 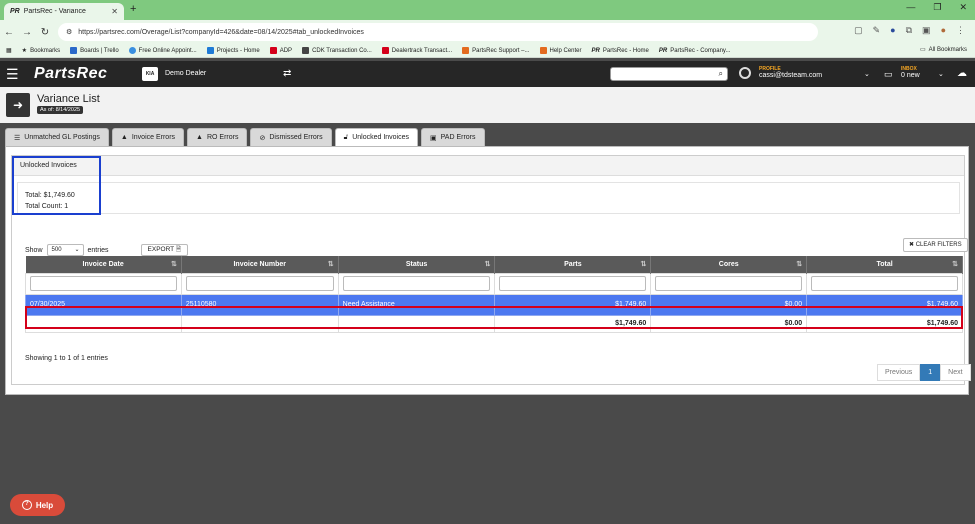 I want to click on entries-label: entries, so click(x=98, y=250).